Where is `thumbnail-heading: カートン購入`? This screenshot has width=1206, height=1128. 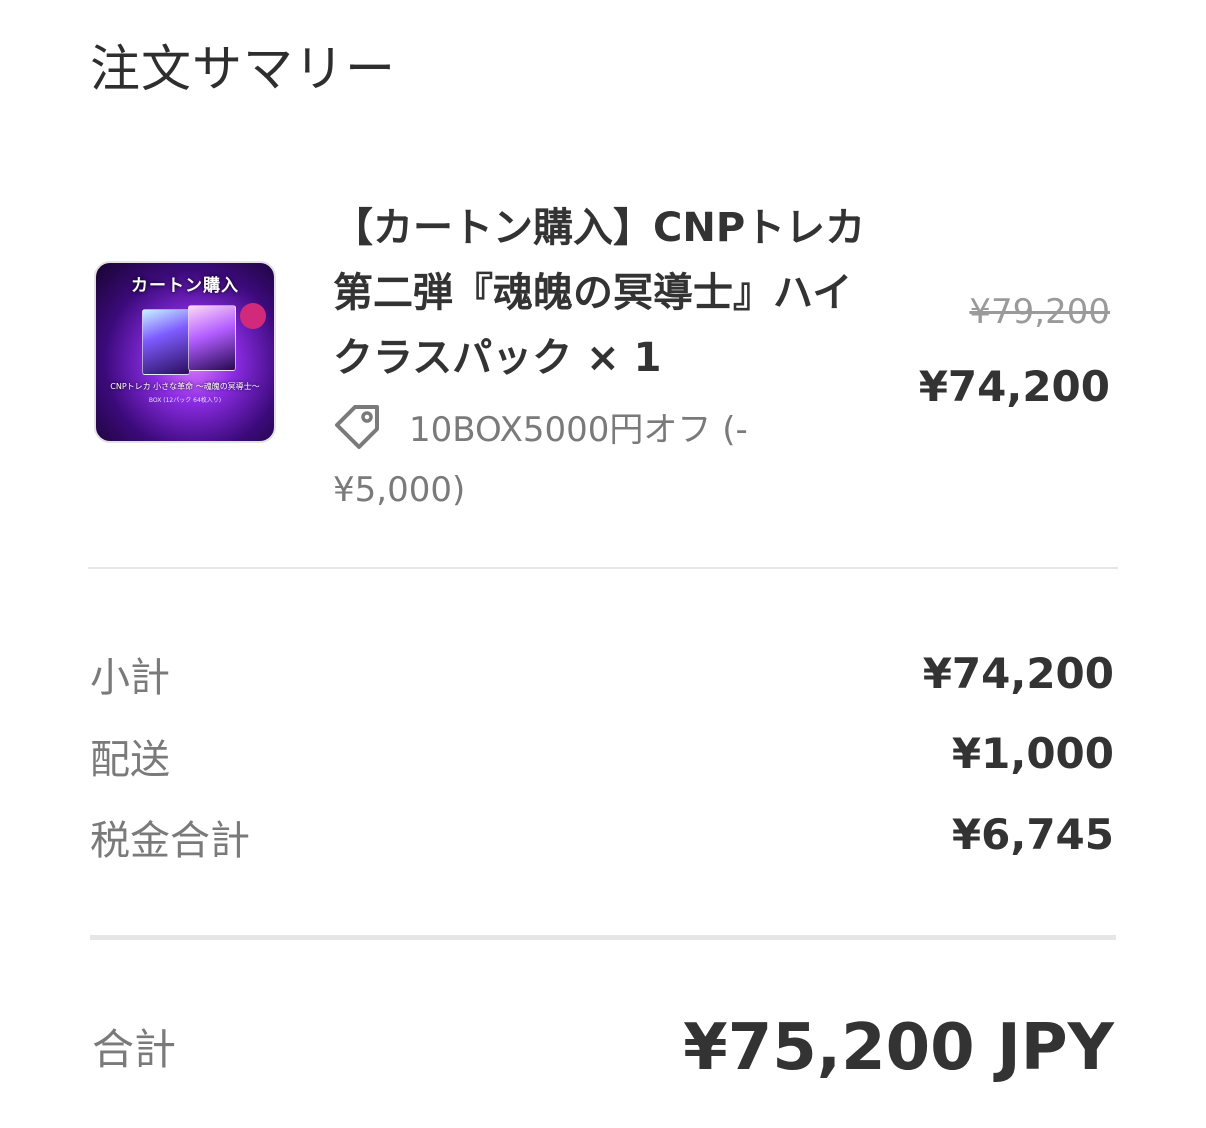
thumbnail-heading: カートン購入 is located at coordinates (185, 286).